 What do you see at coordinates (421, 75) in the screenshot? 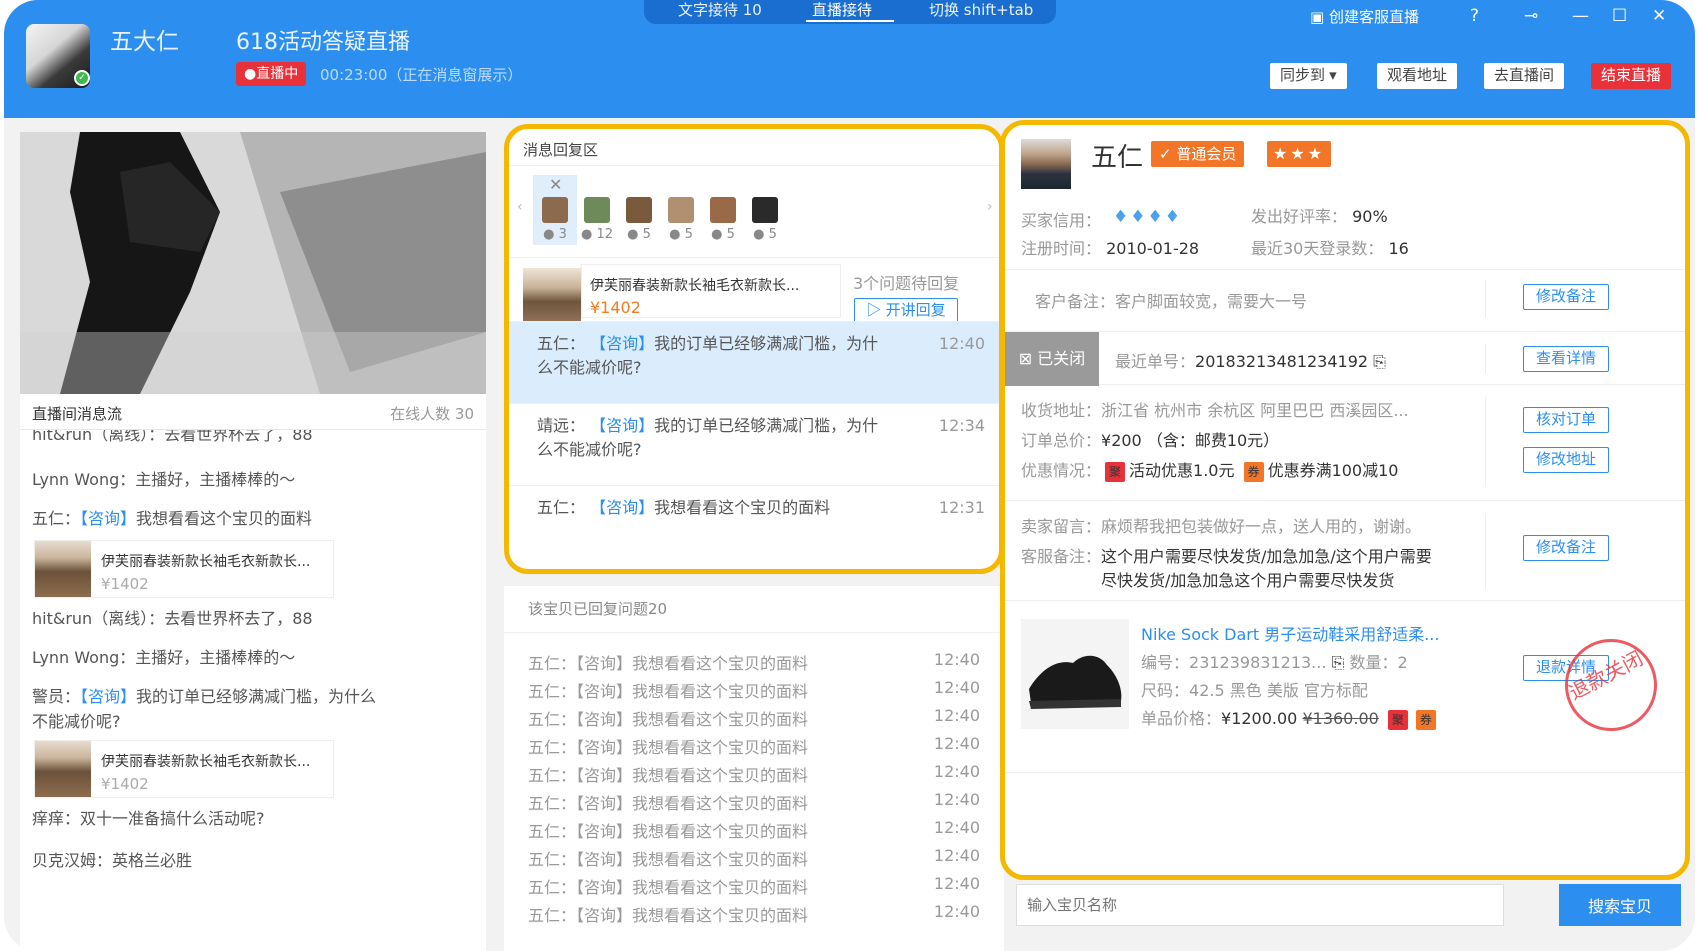
I see `live-duration: 00:23:00（正在消息窗展示）` at bounding box center [421, 75].